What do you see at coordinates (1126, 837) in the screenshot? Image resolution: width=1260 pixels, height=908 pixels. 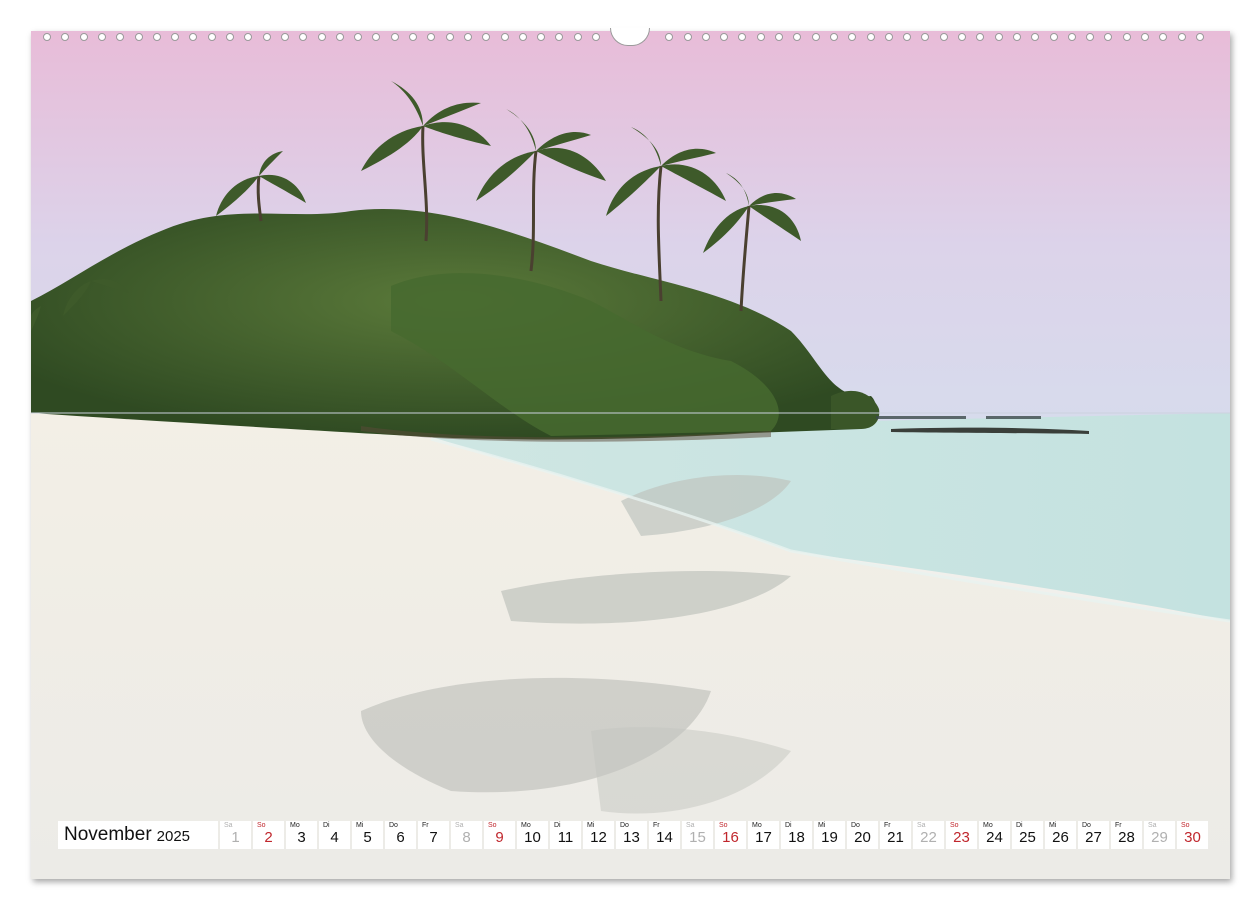 I see `day-number: 28` at bounding box center [1126, 837].